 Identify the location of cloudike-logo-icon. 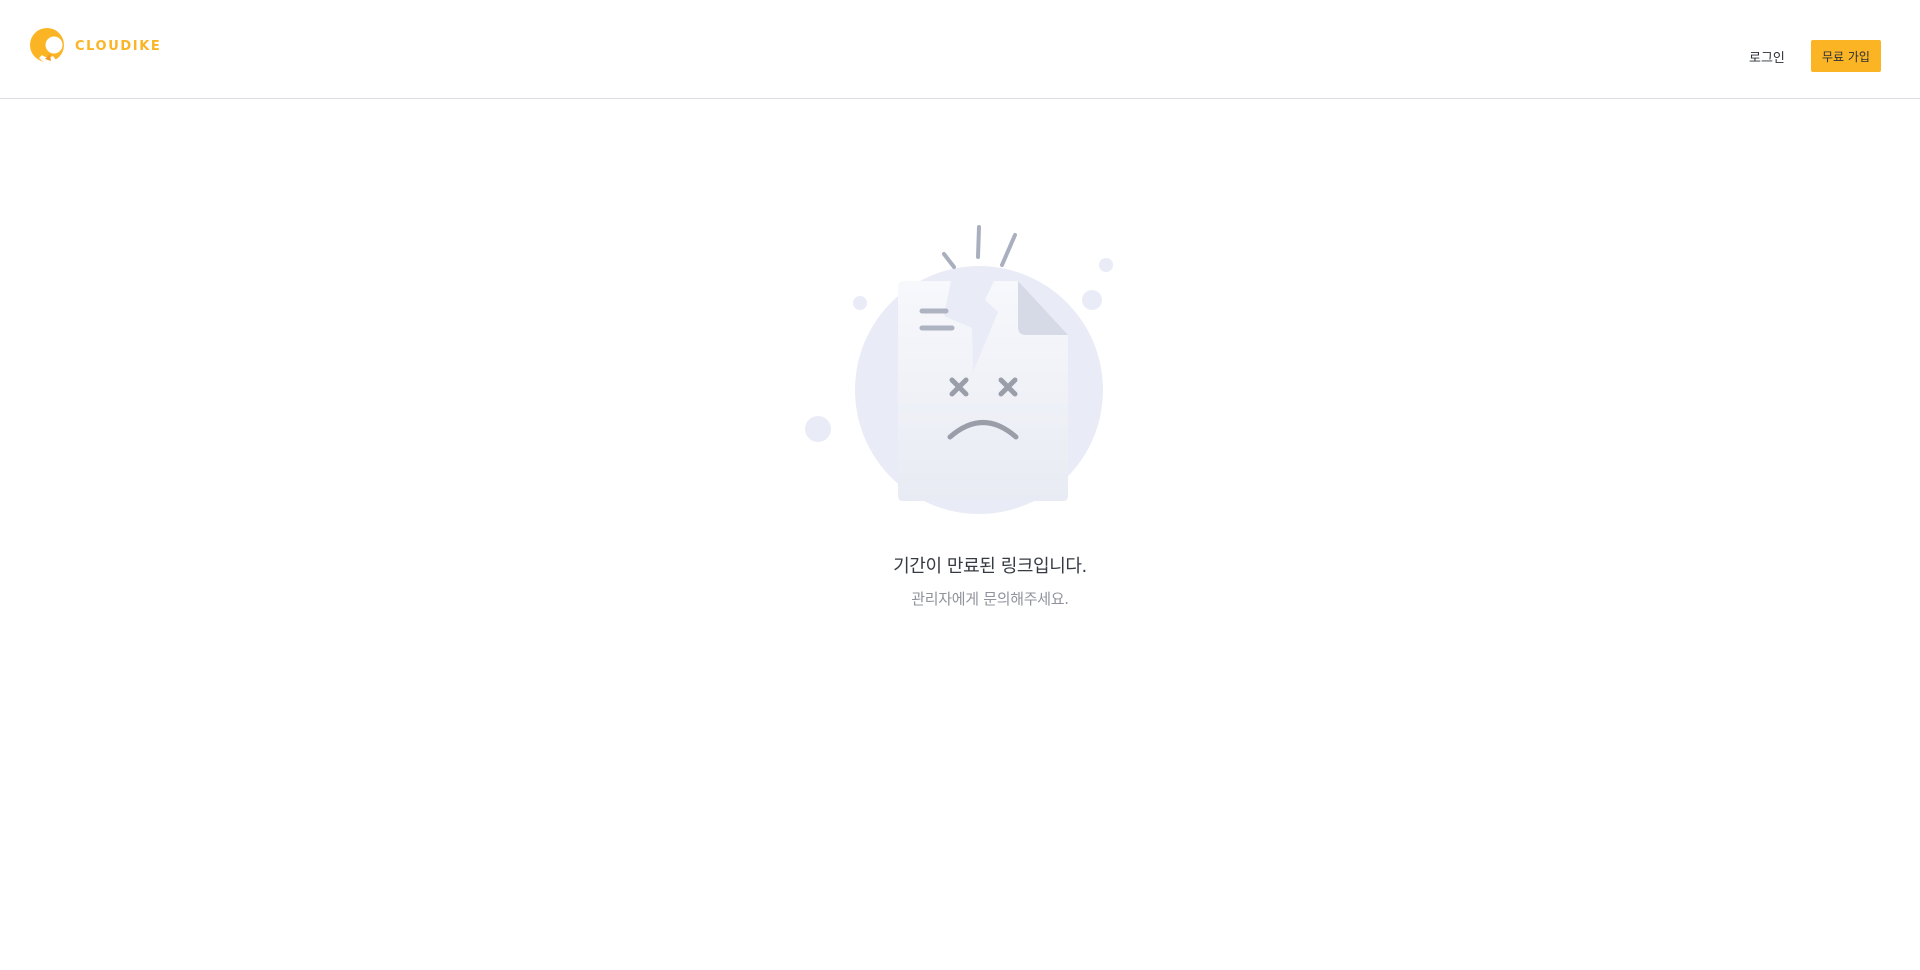
(47, 45).